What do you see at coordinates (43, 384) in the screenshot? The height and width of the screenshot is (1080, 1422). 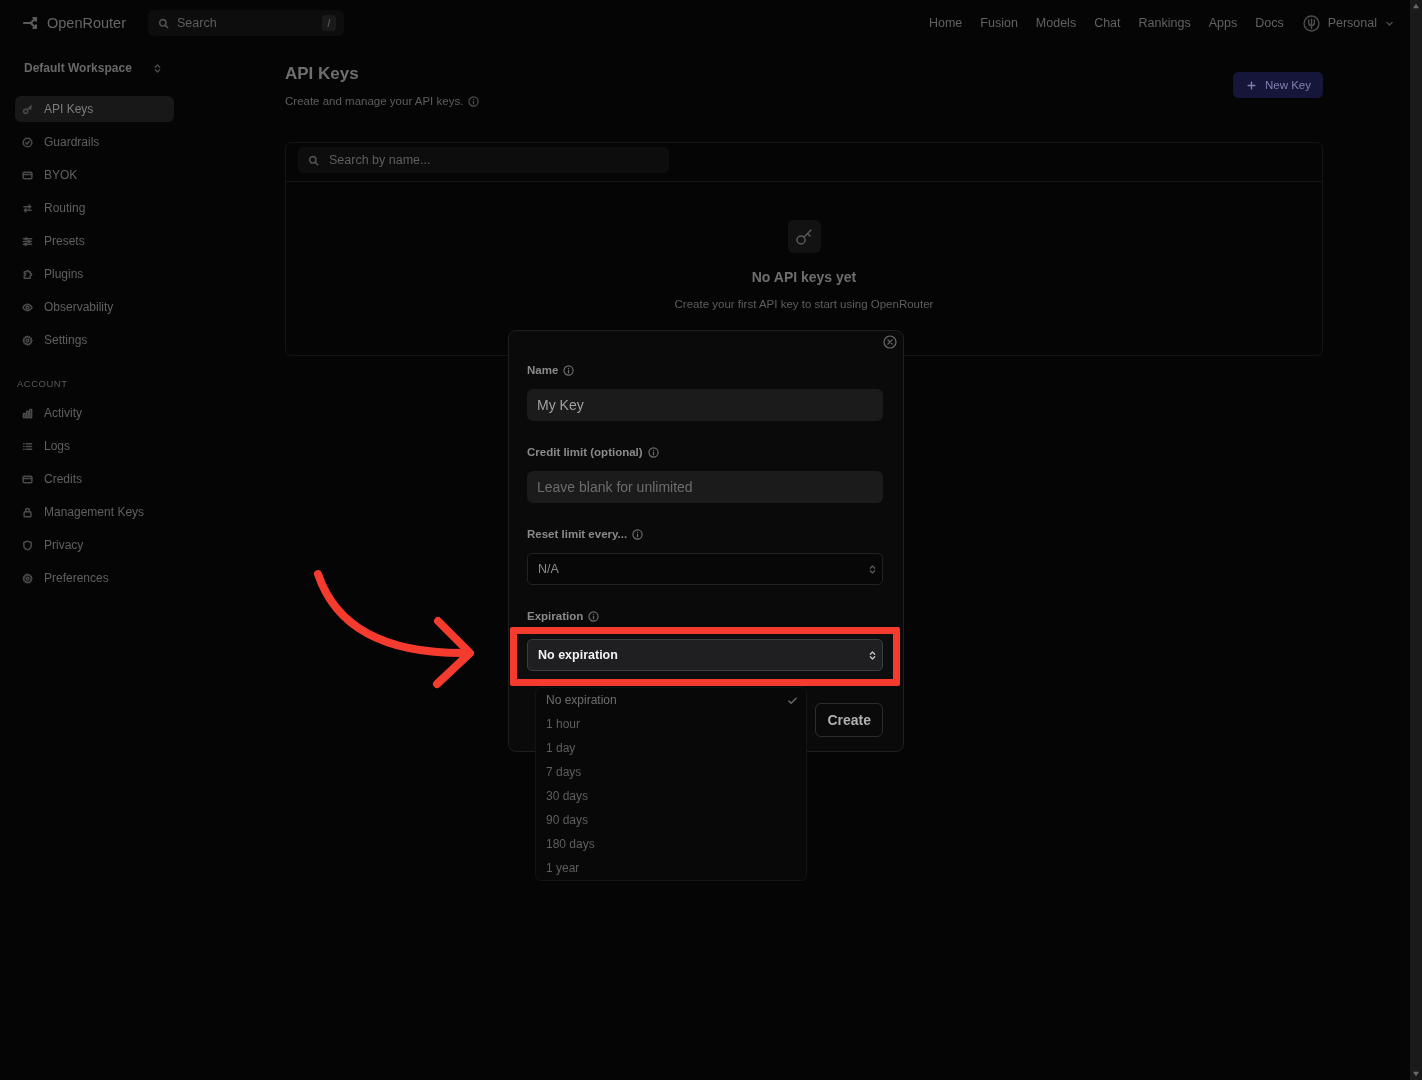 I see `section-heading: ACCOUNT` at bounding box center [43, 384].